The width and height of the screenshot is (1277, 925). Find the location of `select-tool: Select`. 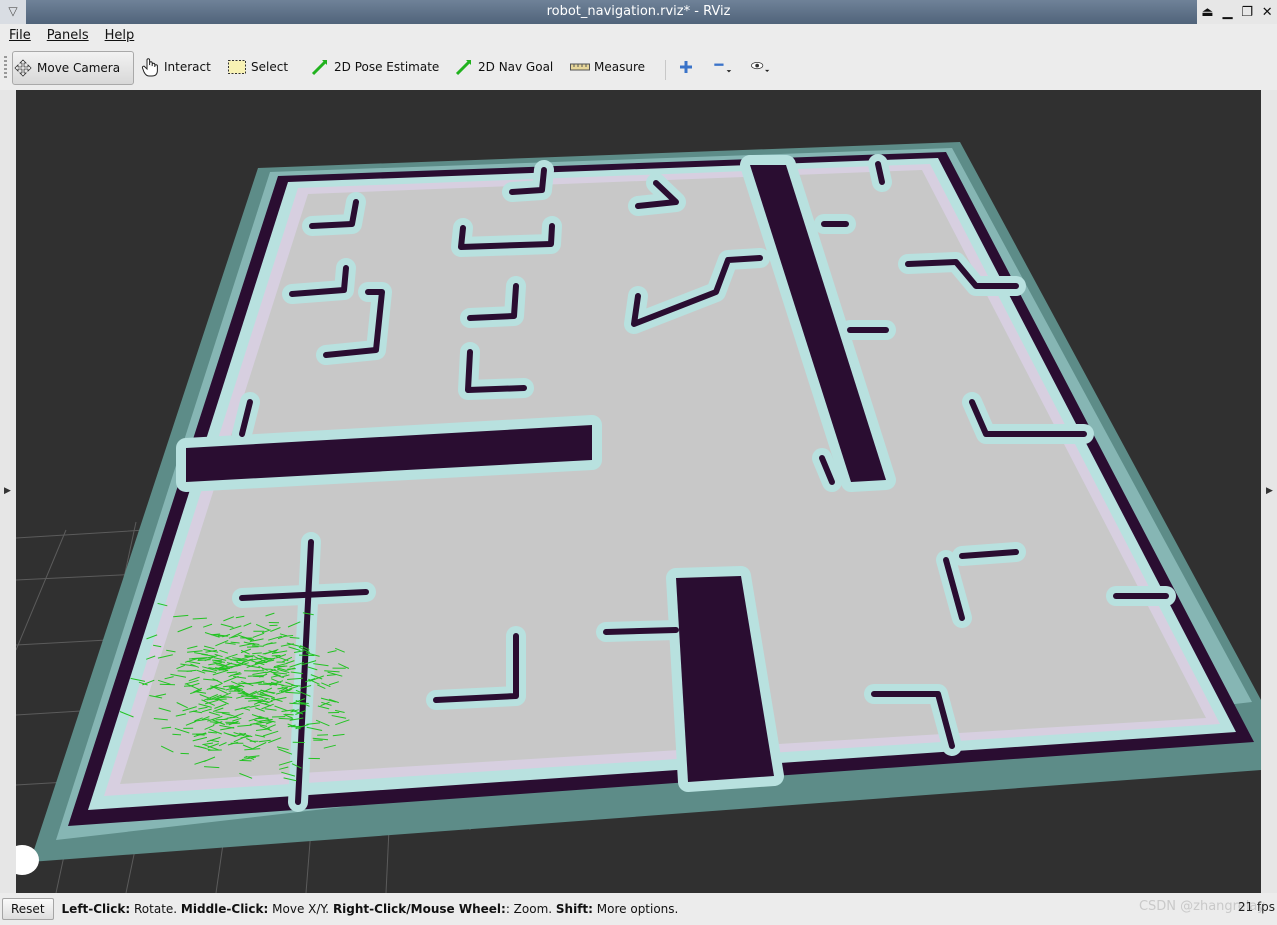

select-tool: Select is located at coordinates (257, 67).